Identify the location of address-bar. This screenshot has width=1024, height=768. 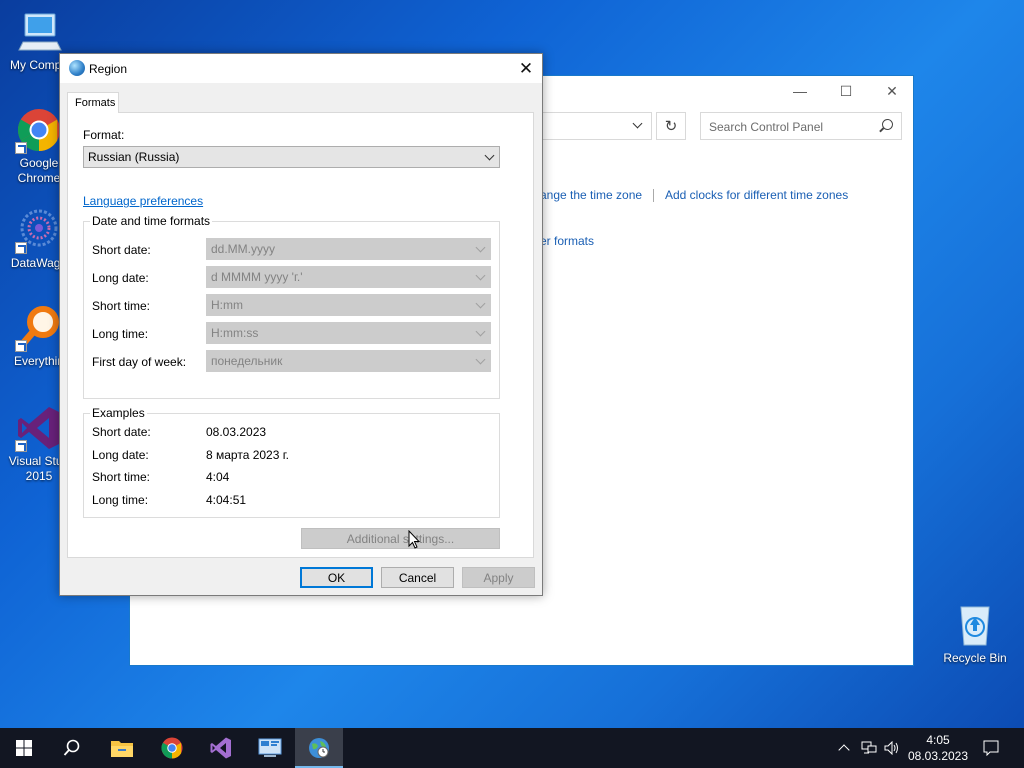
(596, 126).